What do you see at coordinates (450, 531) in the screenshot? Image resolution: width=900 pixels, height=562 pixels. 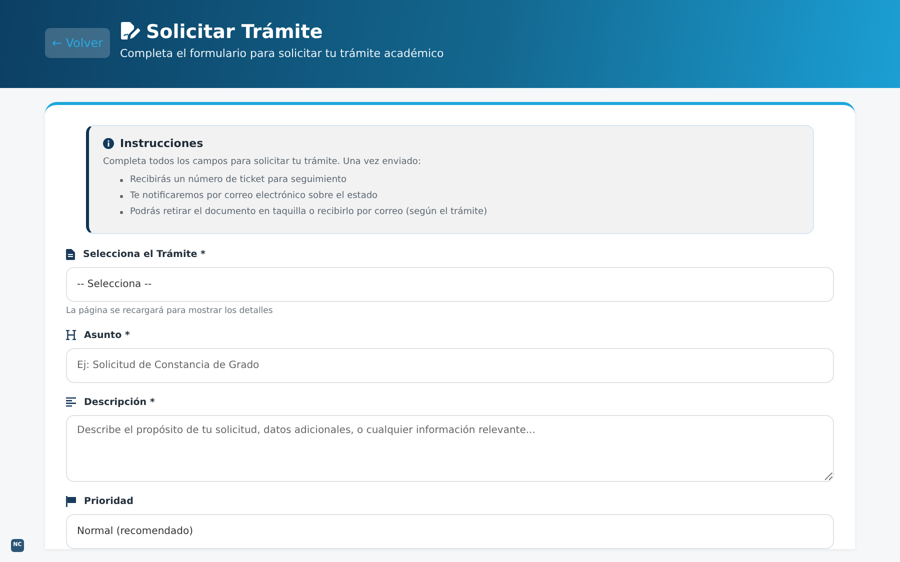 I see `select-field: Normal (recomendado)` at bounding box center [450, 531].